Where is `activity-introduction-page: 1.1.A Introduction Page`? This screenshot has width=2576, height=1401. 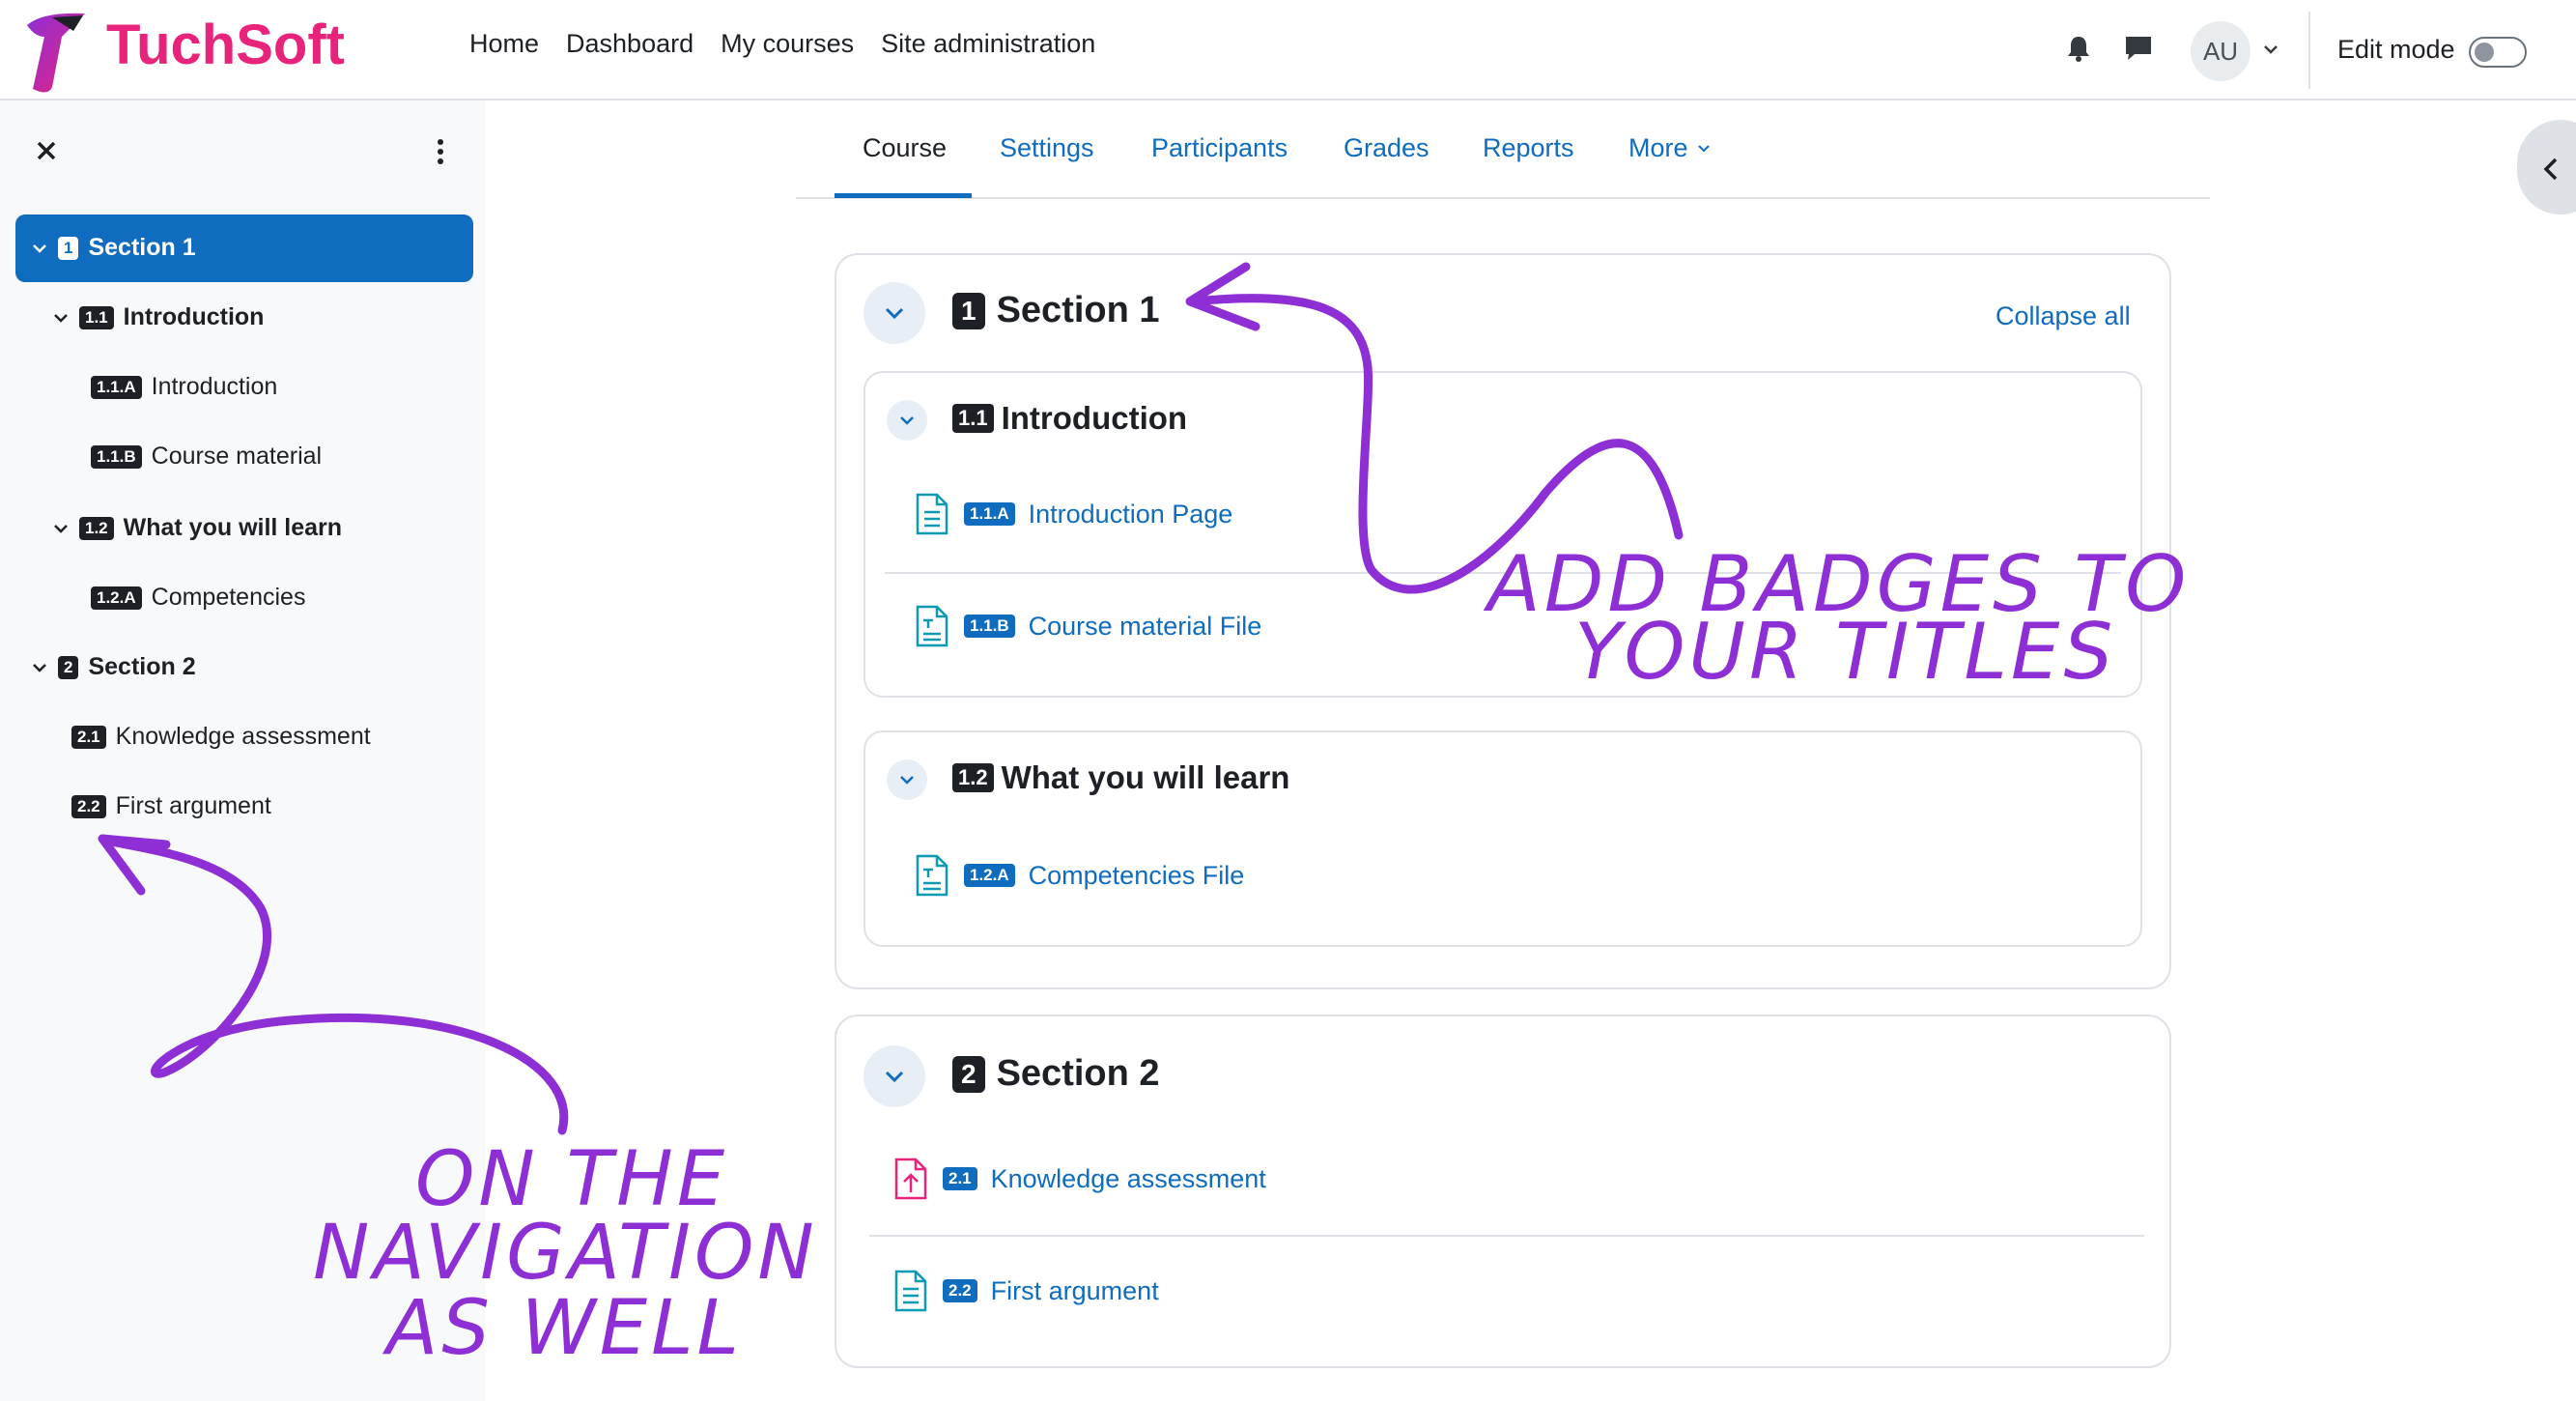
activity-introduction-page: 1.1.A Introduction Page is located at coordinates (1073, 514).